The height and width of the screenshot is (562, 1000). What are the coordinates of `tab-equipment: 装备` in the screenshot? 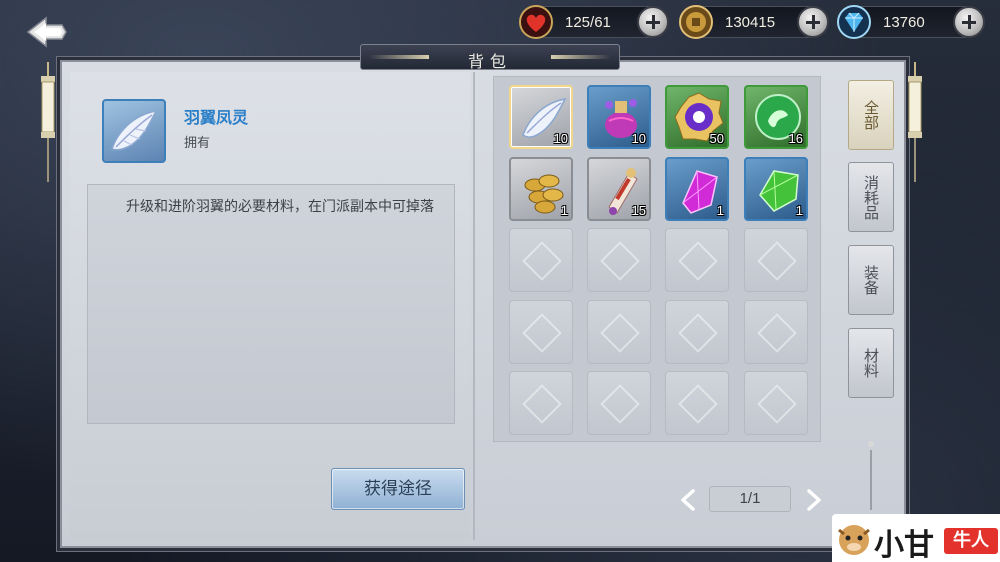 It's located at (871, 280).